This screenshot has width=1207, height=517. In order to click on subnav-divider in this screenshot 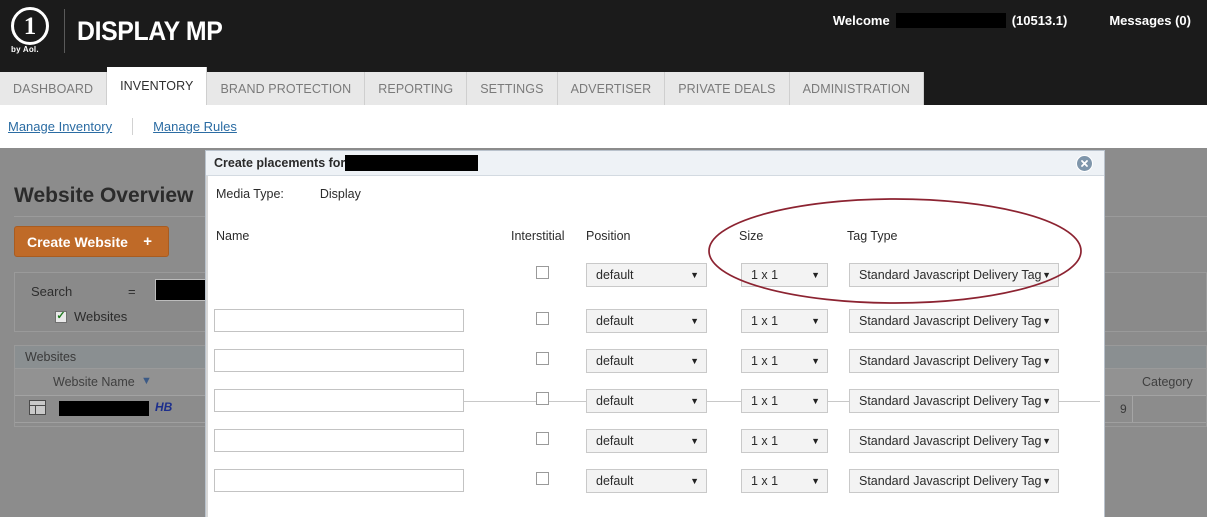, I will do `click(133, 126)`.